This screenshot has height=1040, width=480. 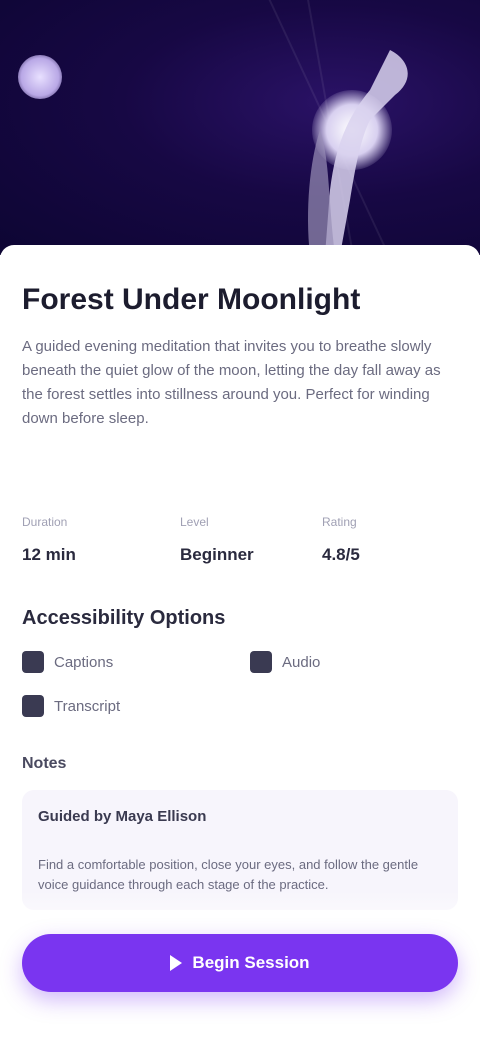 I want to click on option-transcript: Transcript, so click(x=71, y=706).